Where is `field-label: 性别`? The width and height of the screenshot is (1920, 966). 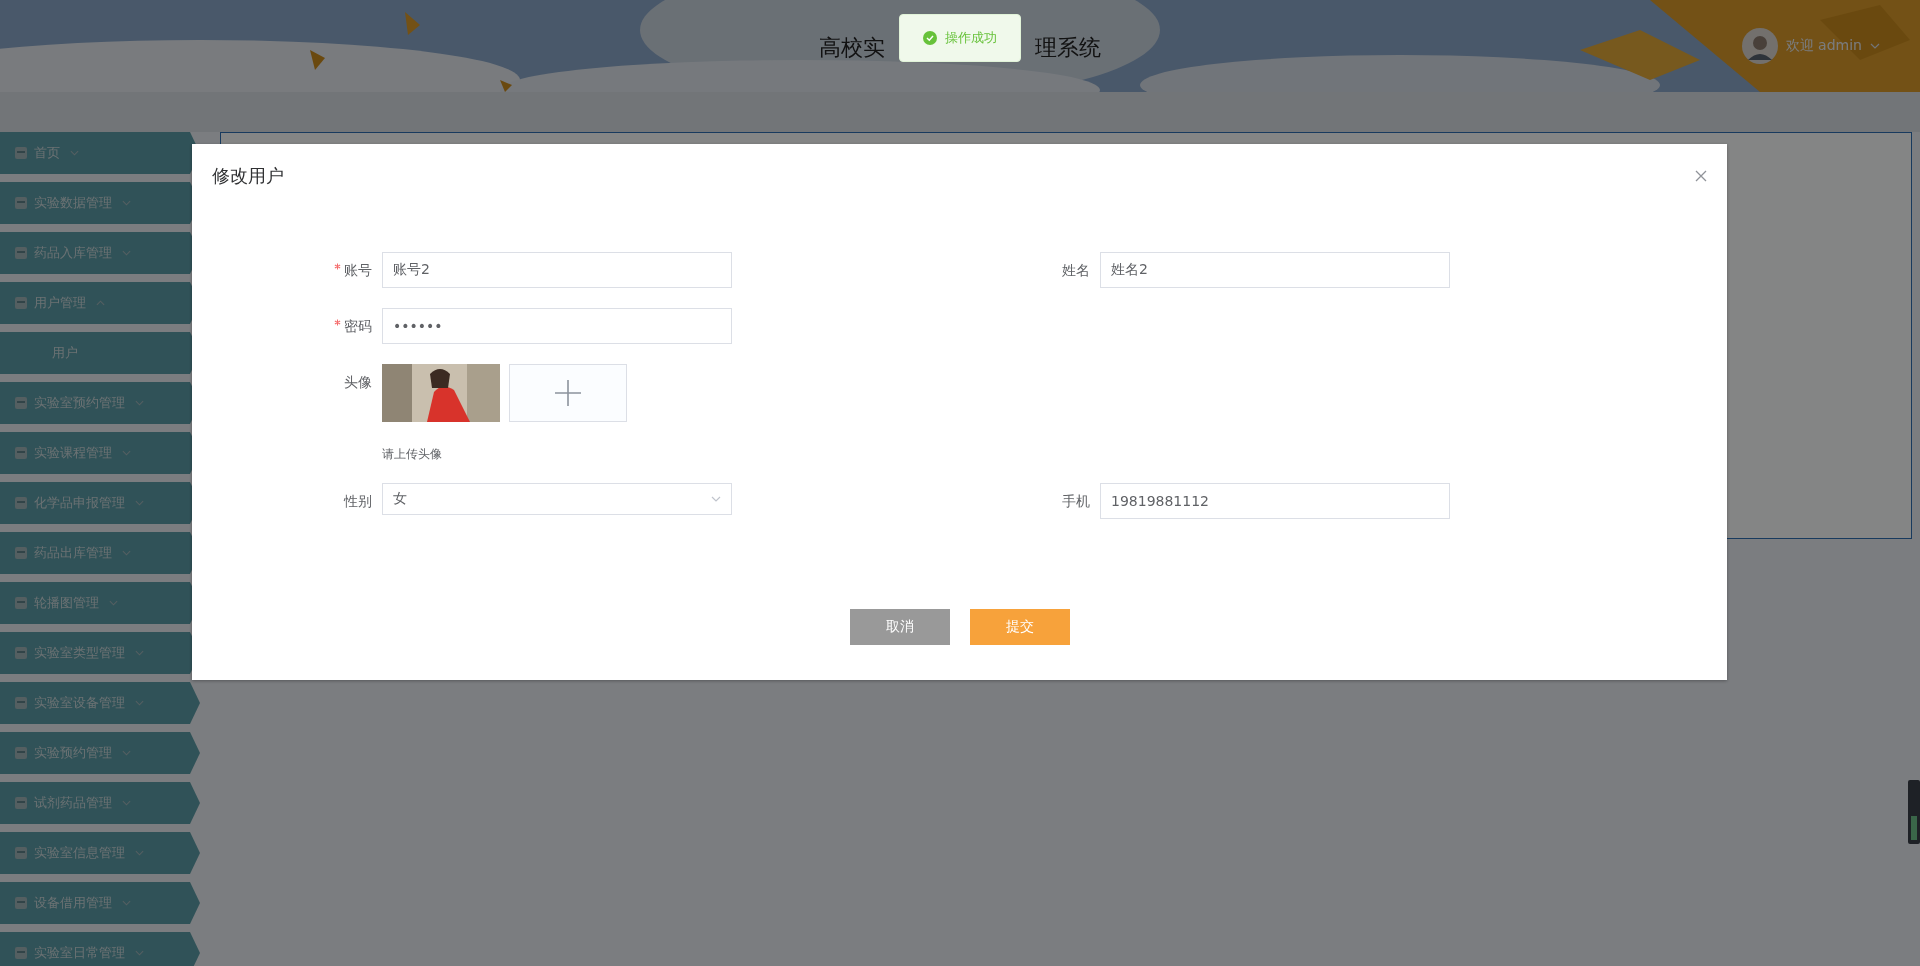 field-label: 性别 is located at coordinates (358, 501).